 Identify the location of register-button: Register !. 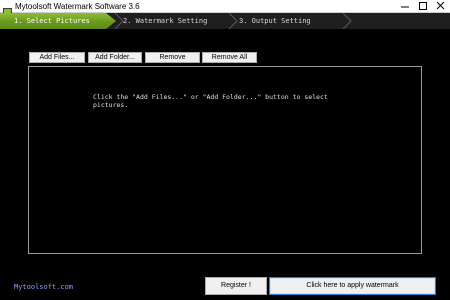
(236, 286).